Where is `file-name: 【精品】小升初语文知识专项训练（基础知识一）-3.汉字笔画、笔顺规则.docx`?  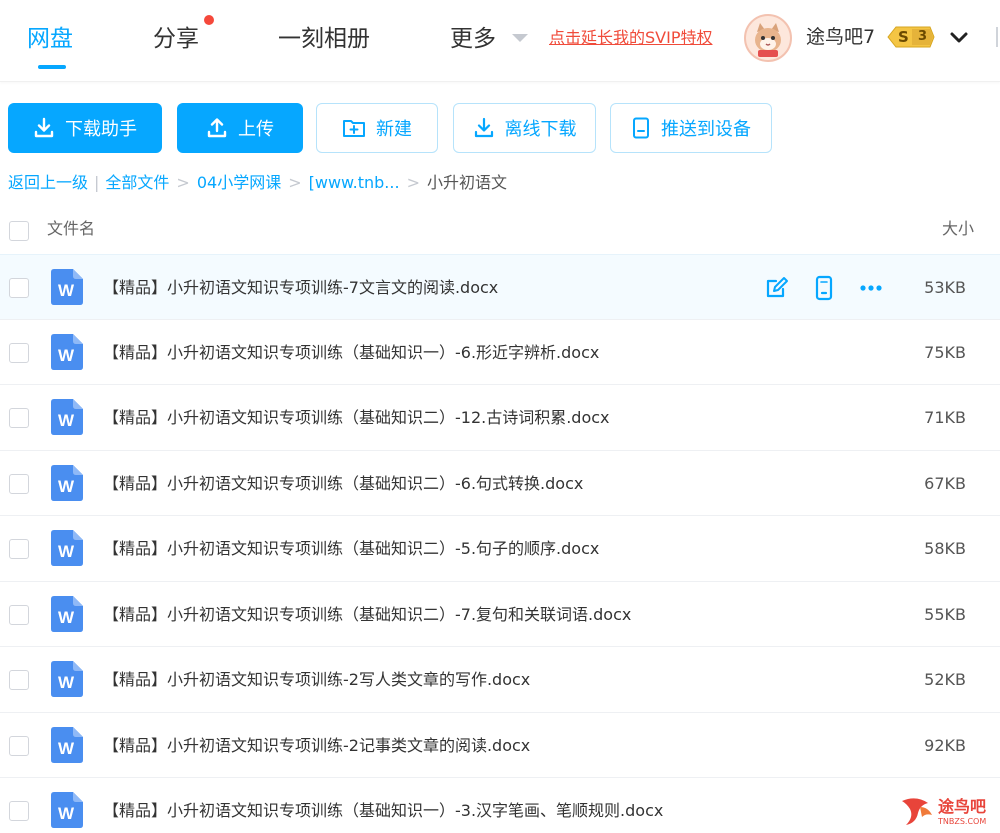
file-name: 【精品】小升初语文知识专项训练（基础知识一）-3.汉字笔画、笔顺规则.docx is located at coordinates (383, 811).